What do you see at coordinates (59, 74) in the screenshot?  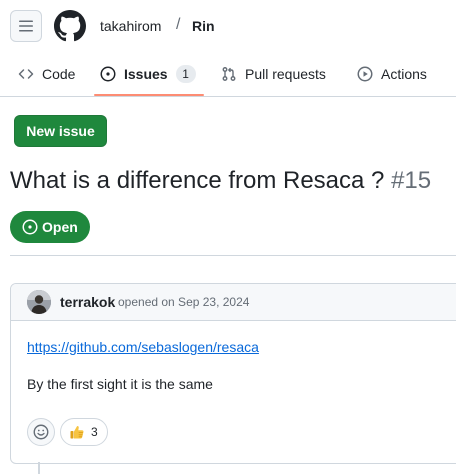 I see `tab-code-label: Code` at bounding box center [59, 74].